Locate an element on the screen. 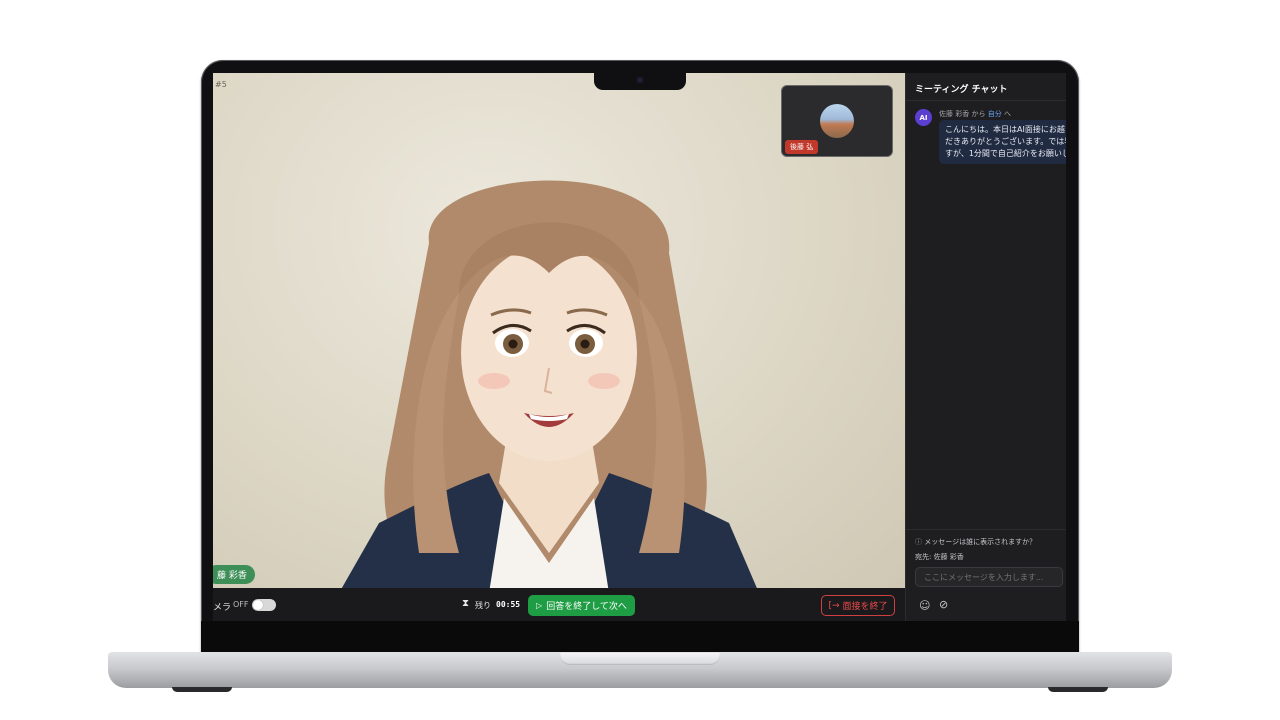 This screenshot has height=720, width=1280. control-bar: メラ OFF ⧗ 残り 00:55 ▷ 回答を終了して次へ [→ 面接を終了 is located at coordinates (559, 604).